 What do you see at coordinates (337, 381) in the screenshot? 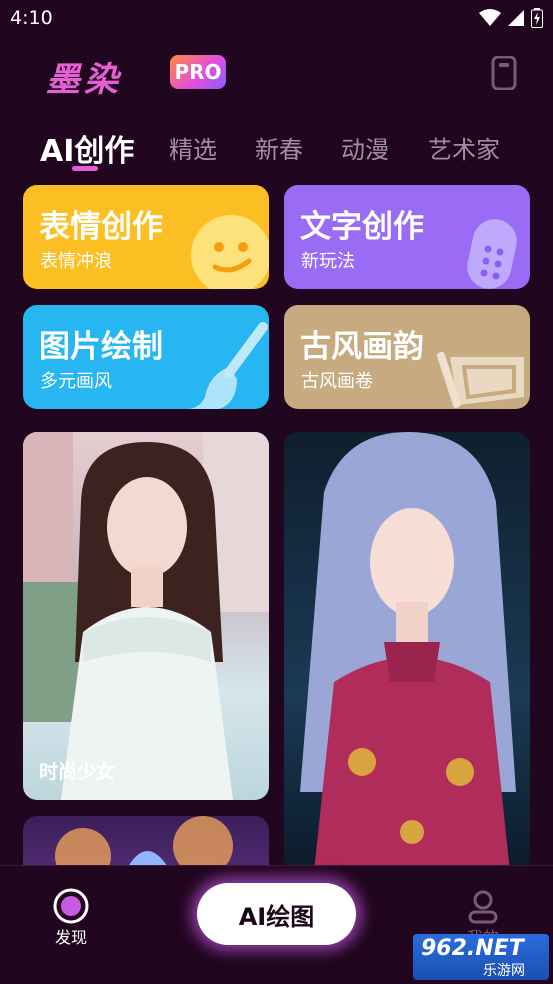
I see `card-subtitle: 古风画卷` at bounding box center [337, 381].